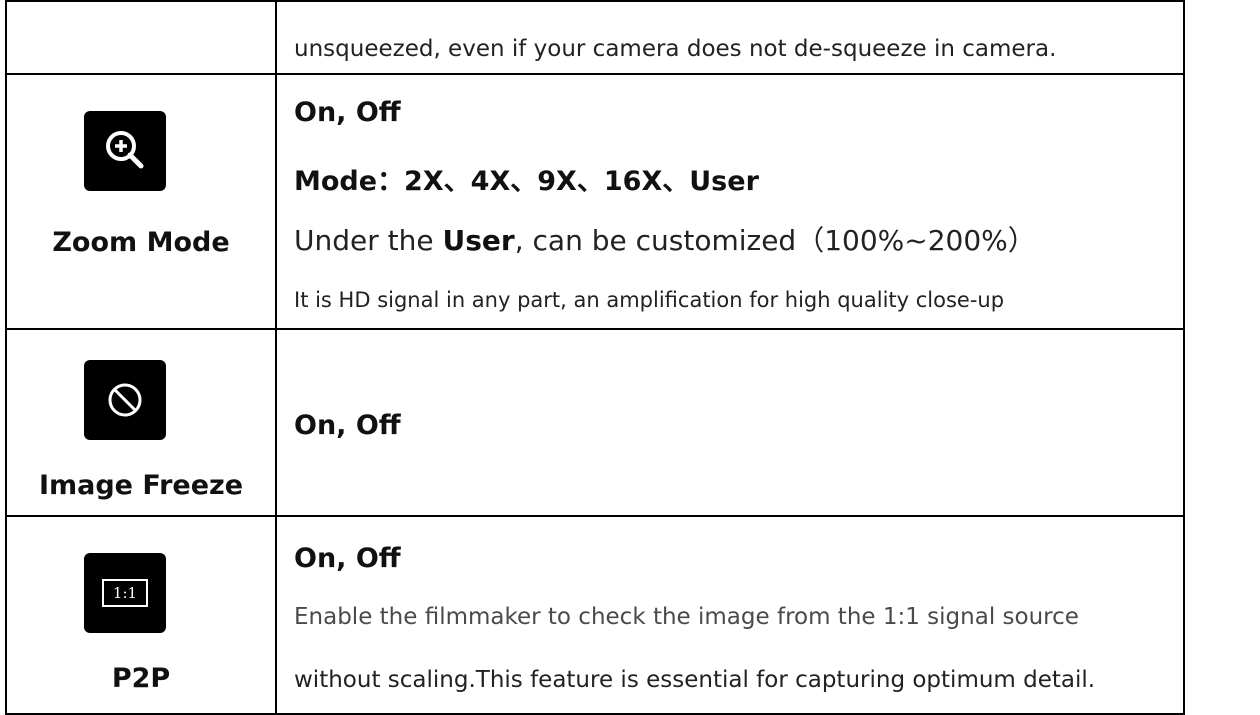  I want to click on freeze-icon, so click(125, 400).